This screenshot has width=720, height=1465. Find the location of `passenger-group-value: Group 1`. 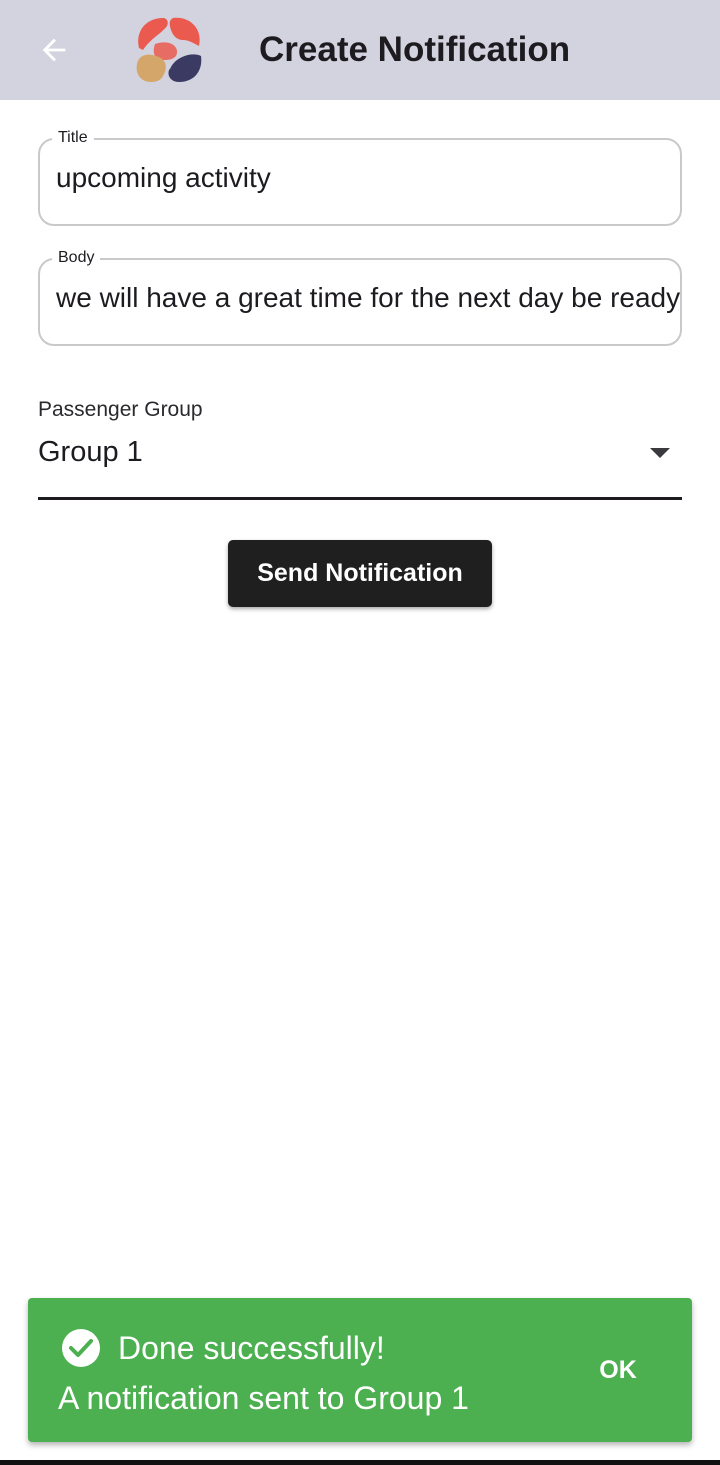

passenger-group-value: Group 1 is located at coordinates (90, 452).